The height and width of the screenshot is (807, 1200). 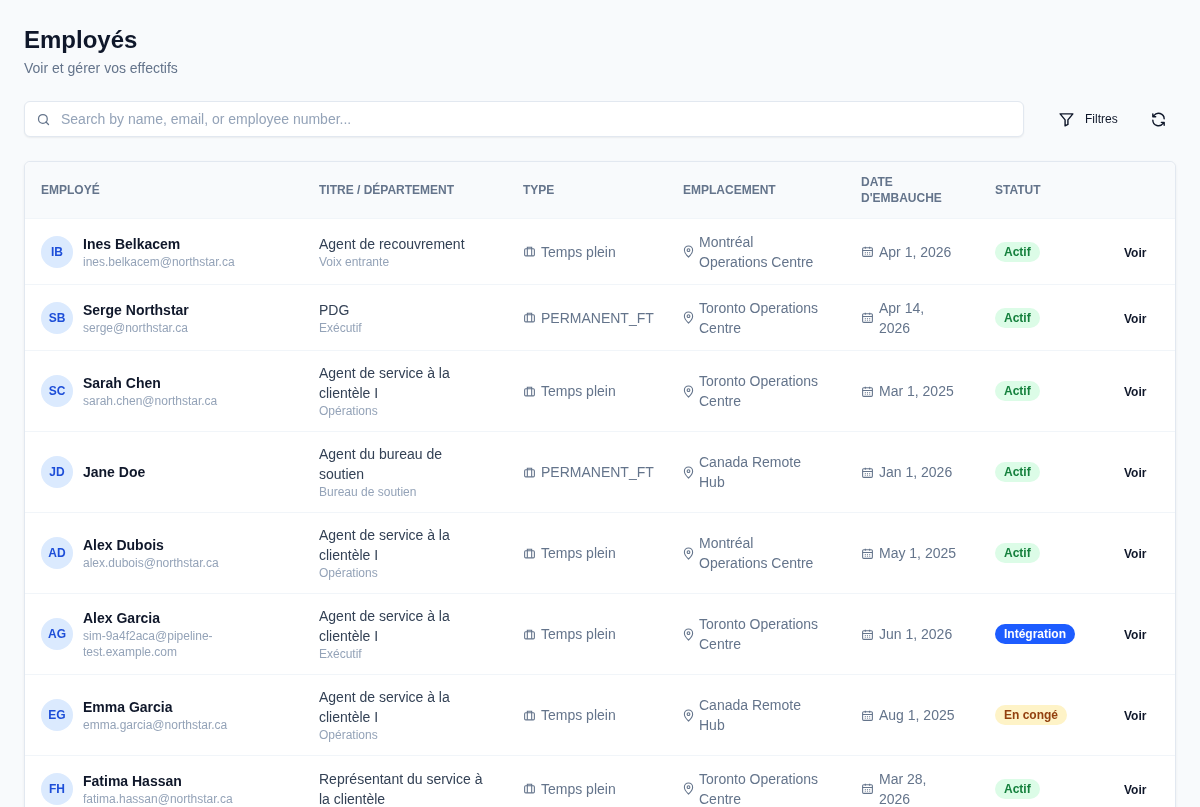 I want to click on hire-date: Jan 1, 2026, so click(x=916, y=472).